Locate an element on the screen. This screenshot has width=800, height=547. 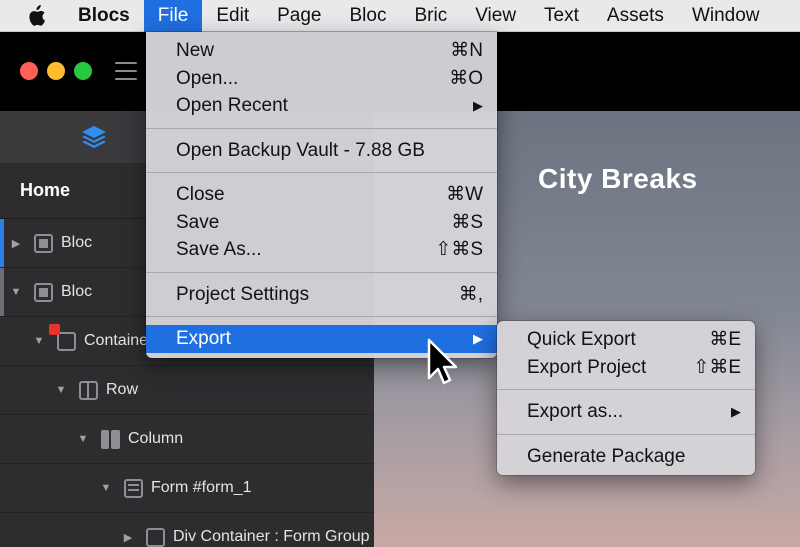
div-container-icon is located at coordinates (155, 537).